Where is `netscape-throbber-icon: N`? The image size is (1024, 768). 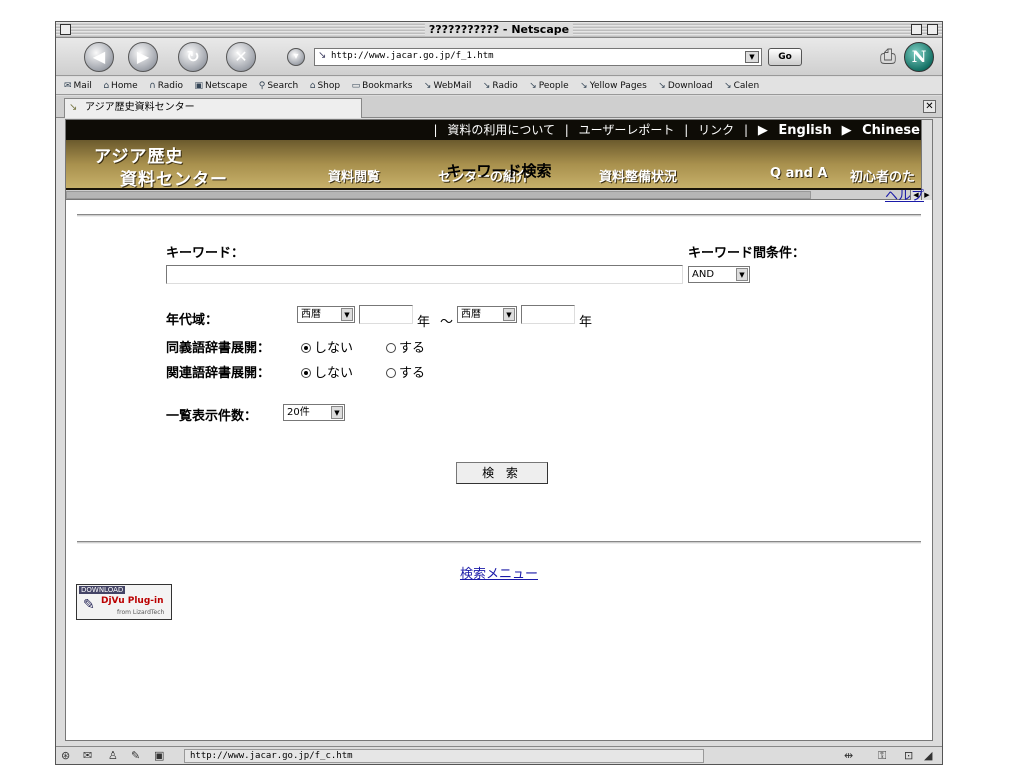 netscape-throbber-icon: N is located at coordinates (919, 57).